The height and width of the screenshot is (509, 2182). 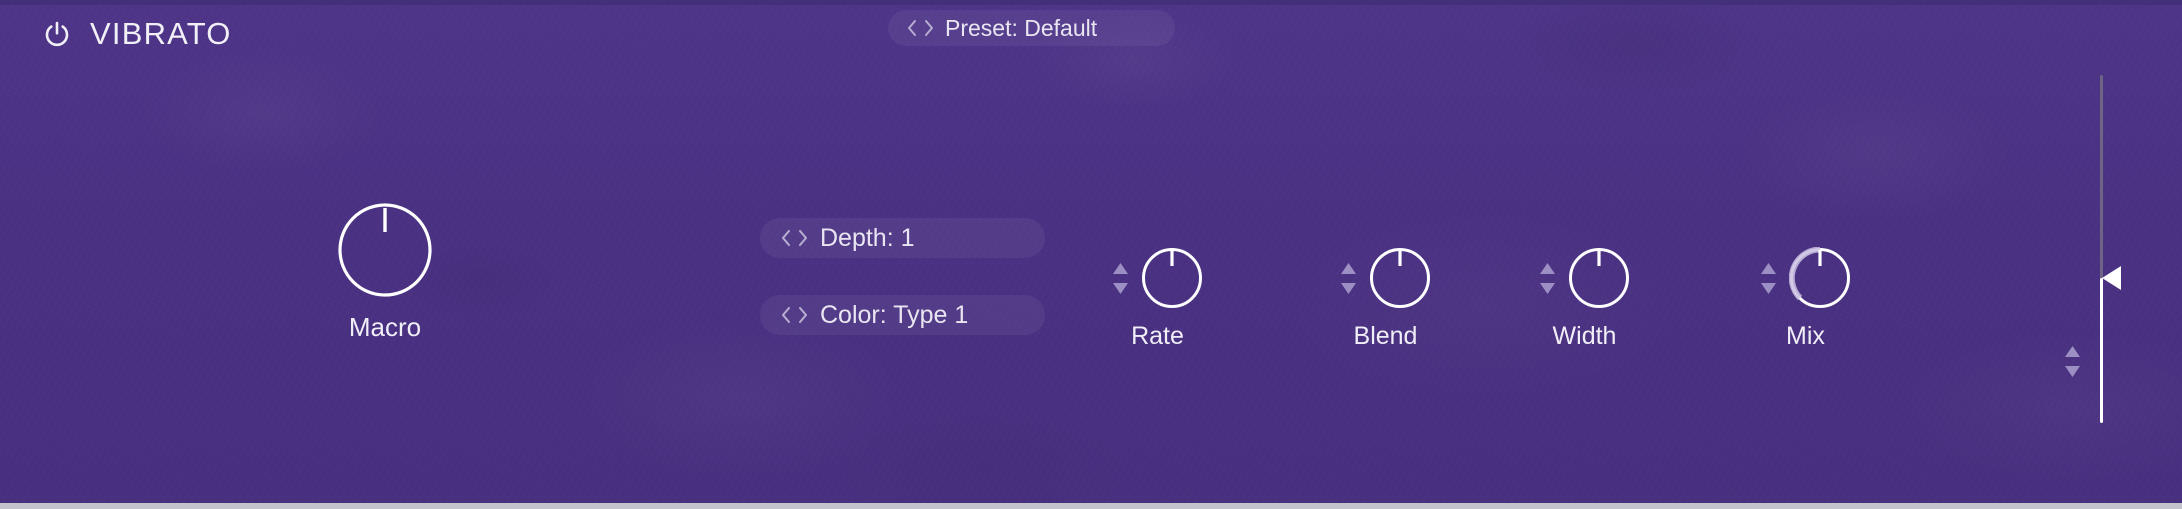 What do you see at coordinates (1157, 336) in the screenshot?
I see `knob-rate-label: Rate` at bounding box center [1157, 336].